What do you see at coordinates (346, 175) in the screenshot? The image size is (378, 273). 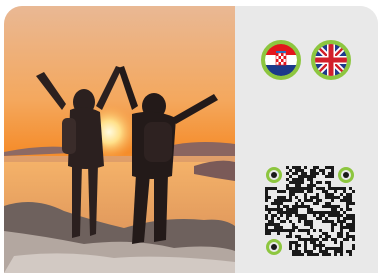 I see `qr-finder-top-right` at bounding box center [346, 175].